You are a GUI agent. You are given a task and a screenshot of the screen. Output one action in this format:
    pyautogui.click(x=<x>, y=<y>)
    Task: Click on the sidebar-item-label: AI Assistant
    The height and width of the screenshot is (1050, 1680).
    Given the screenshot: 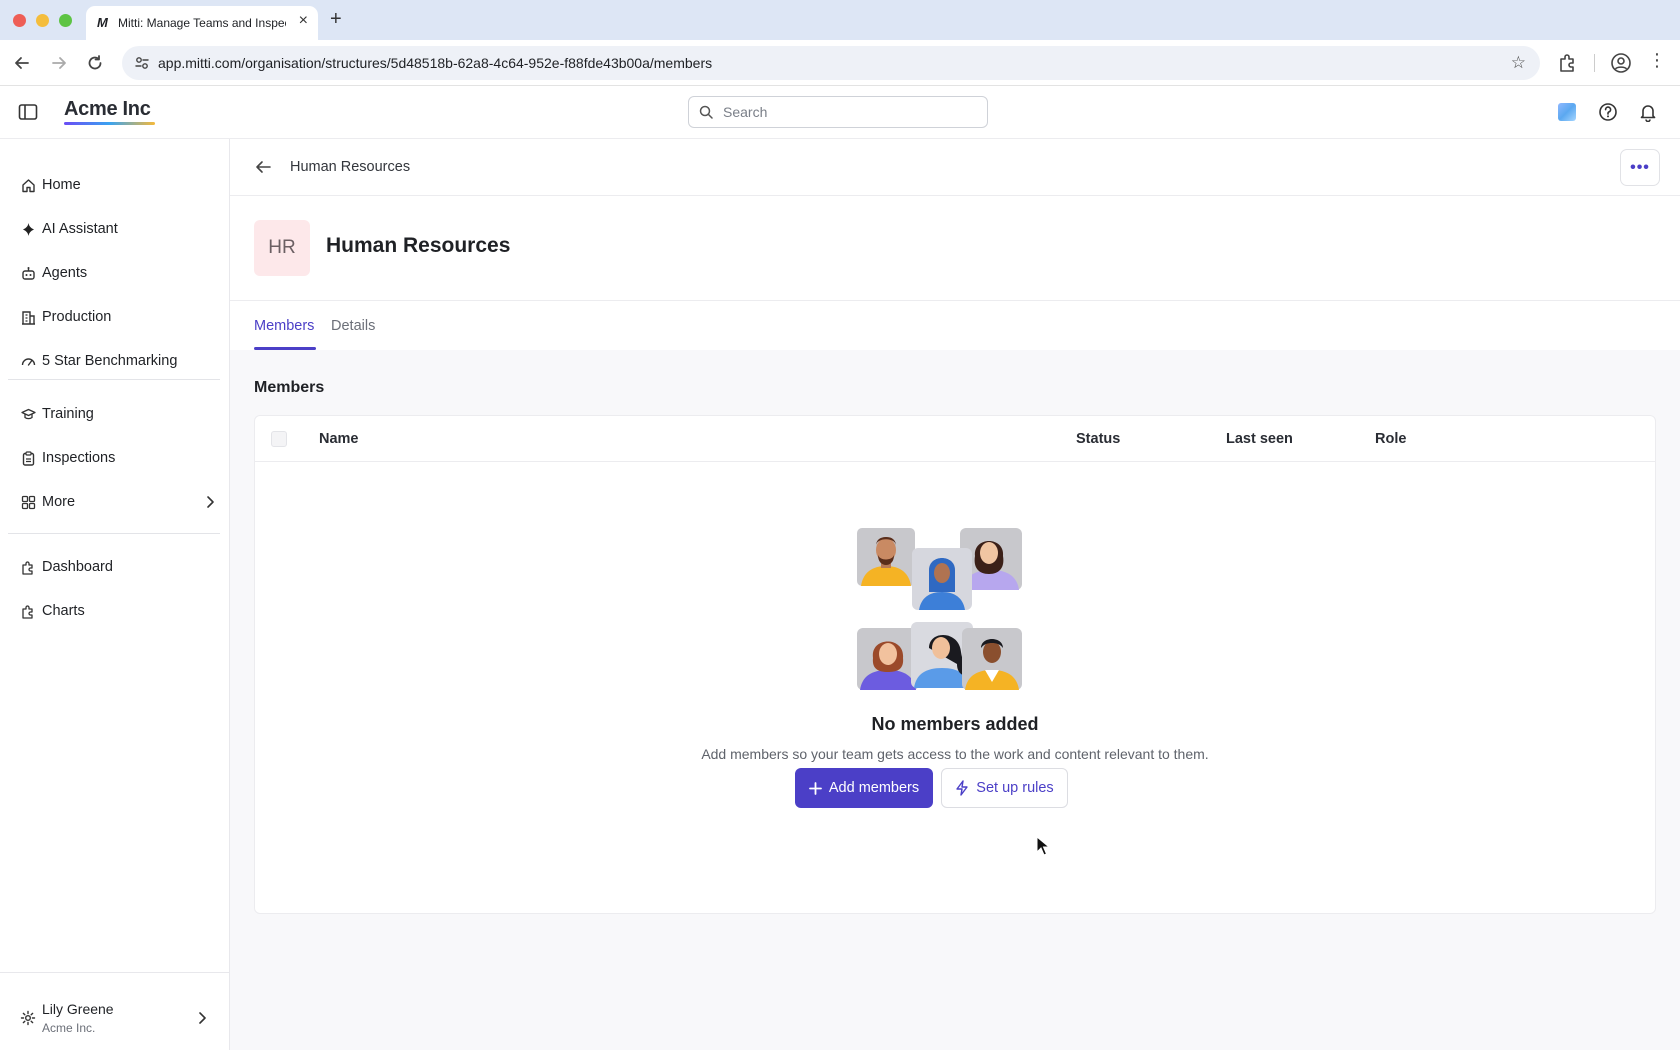 What is the action you would take?
    pyautogui.click(x=80, y=229)
    